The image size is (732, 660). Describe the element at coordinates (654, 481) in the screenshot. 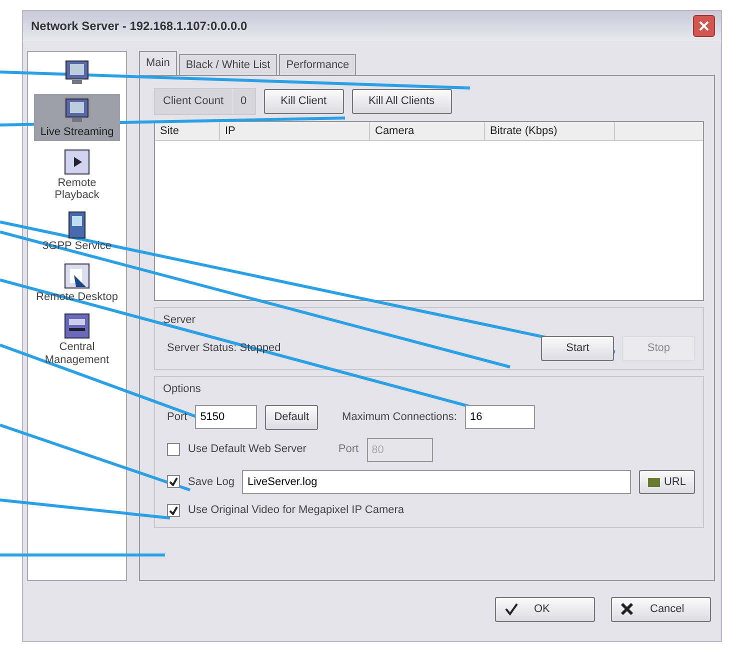

I see `folder-icon` at that location.